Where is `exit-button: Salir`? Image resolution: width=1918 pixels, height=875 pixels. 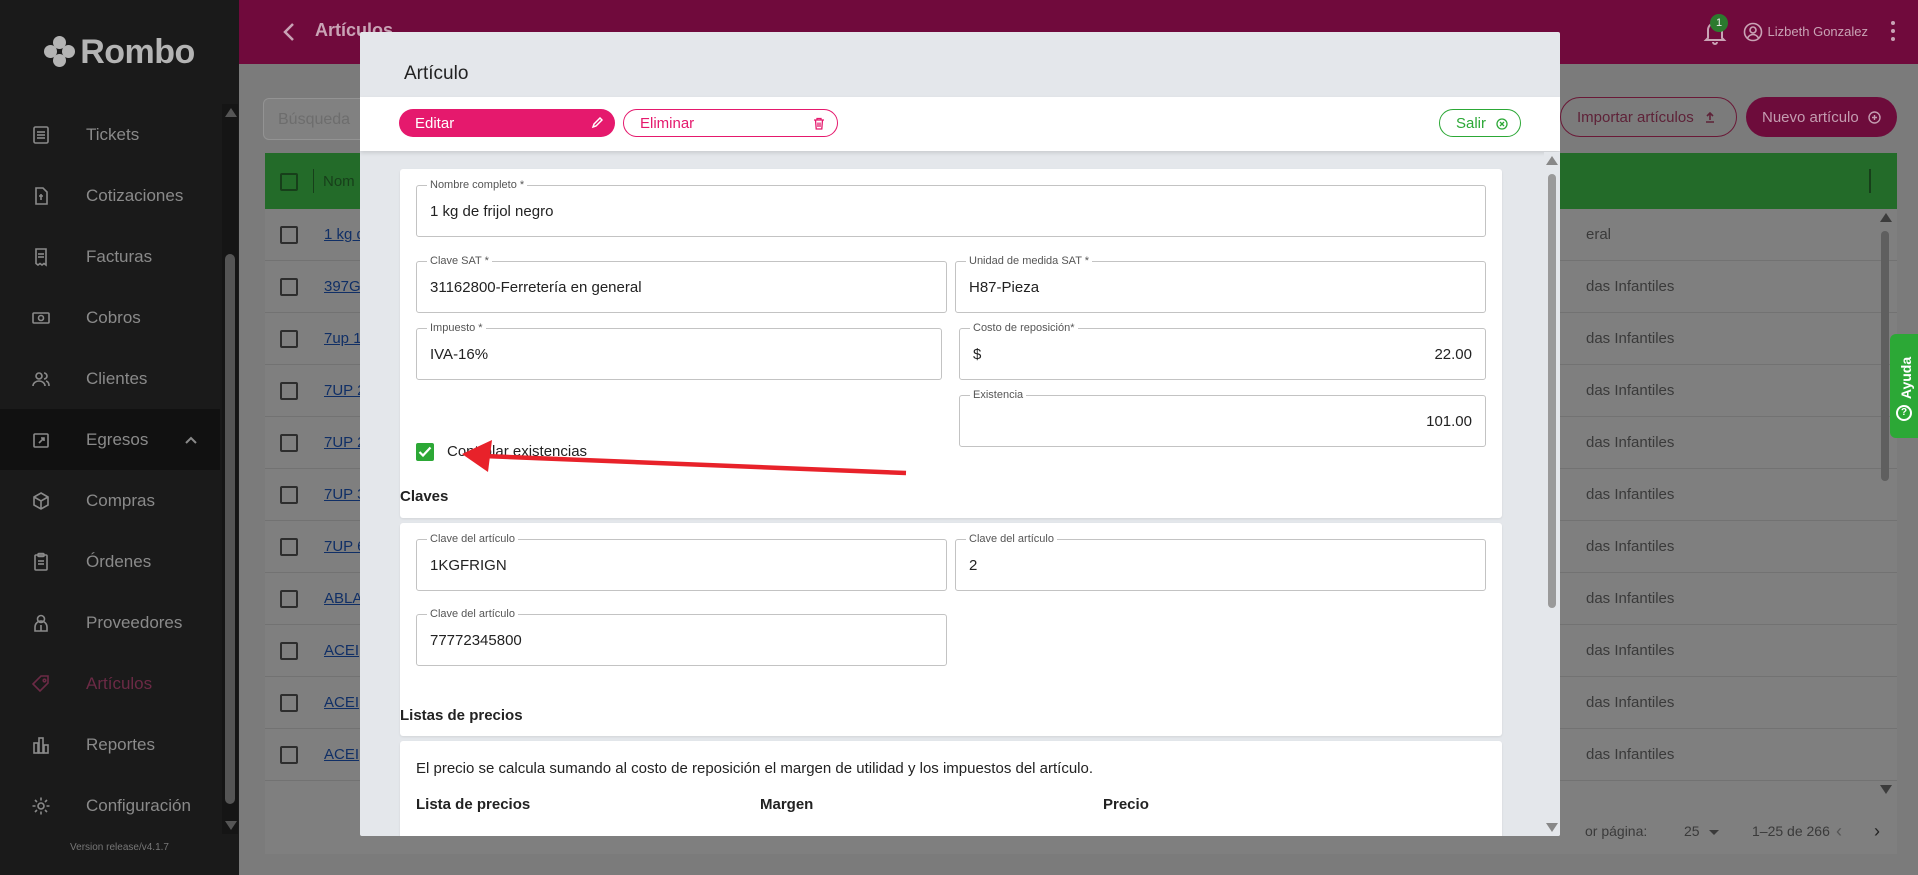 exit-button: Salir is located at coordinates (1480, 123).